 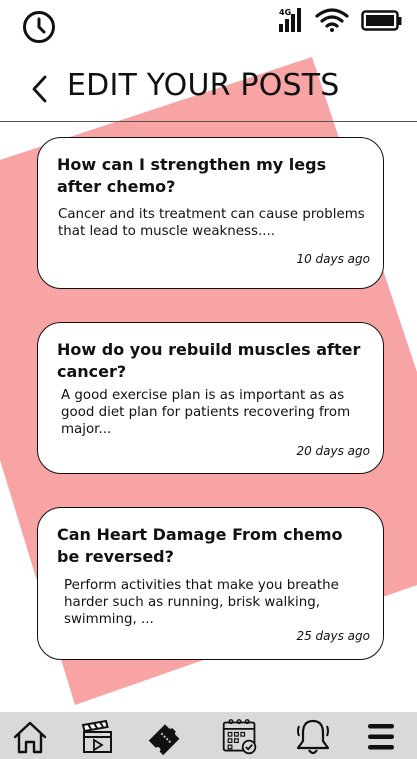 What do you see at coordinates (332, 20) in the screenshot?
I see `wifi-icon` at bounding box center [332, 20].